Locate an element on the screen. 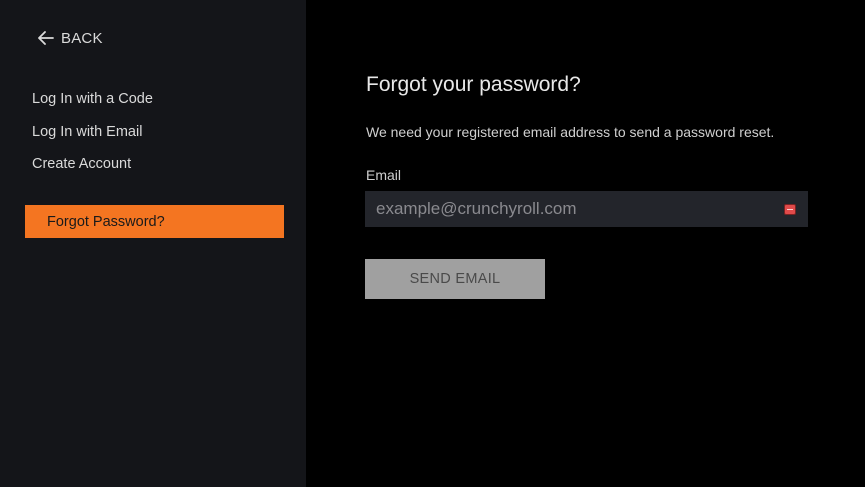 Image resolution: width=865 pixels, height=487 pixels. sidebar-item-login-email: Log In with Email is located at coordinates (87, 132).